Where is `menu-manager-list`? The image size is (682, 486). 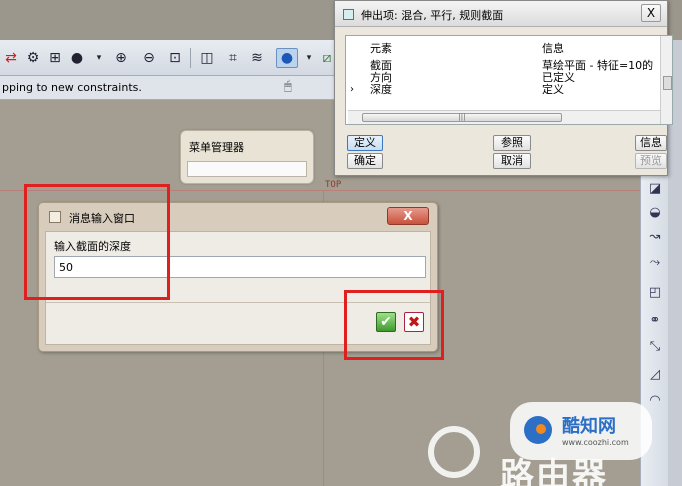
menu-manager-list is located at coordinates (247, 169).